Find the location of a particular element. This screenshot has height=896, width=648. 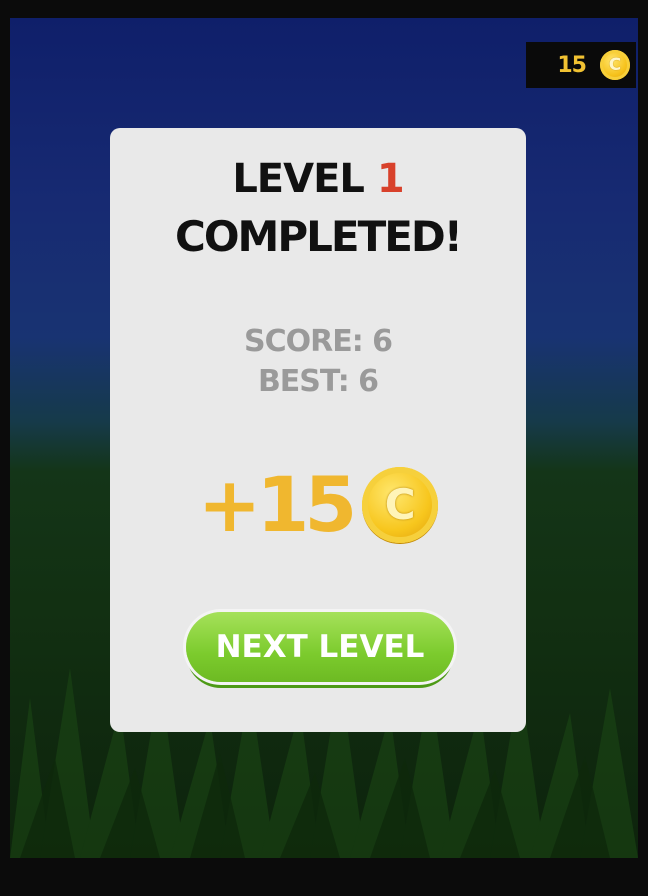

coin-counter: 15 C is located at coordinates (581, 65).